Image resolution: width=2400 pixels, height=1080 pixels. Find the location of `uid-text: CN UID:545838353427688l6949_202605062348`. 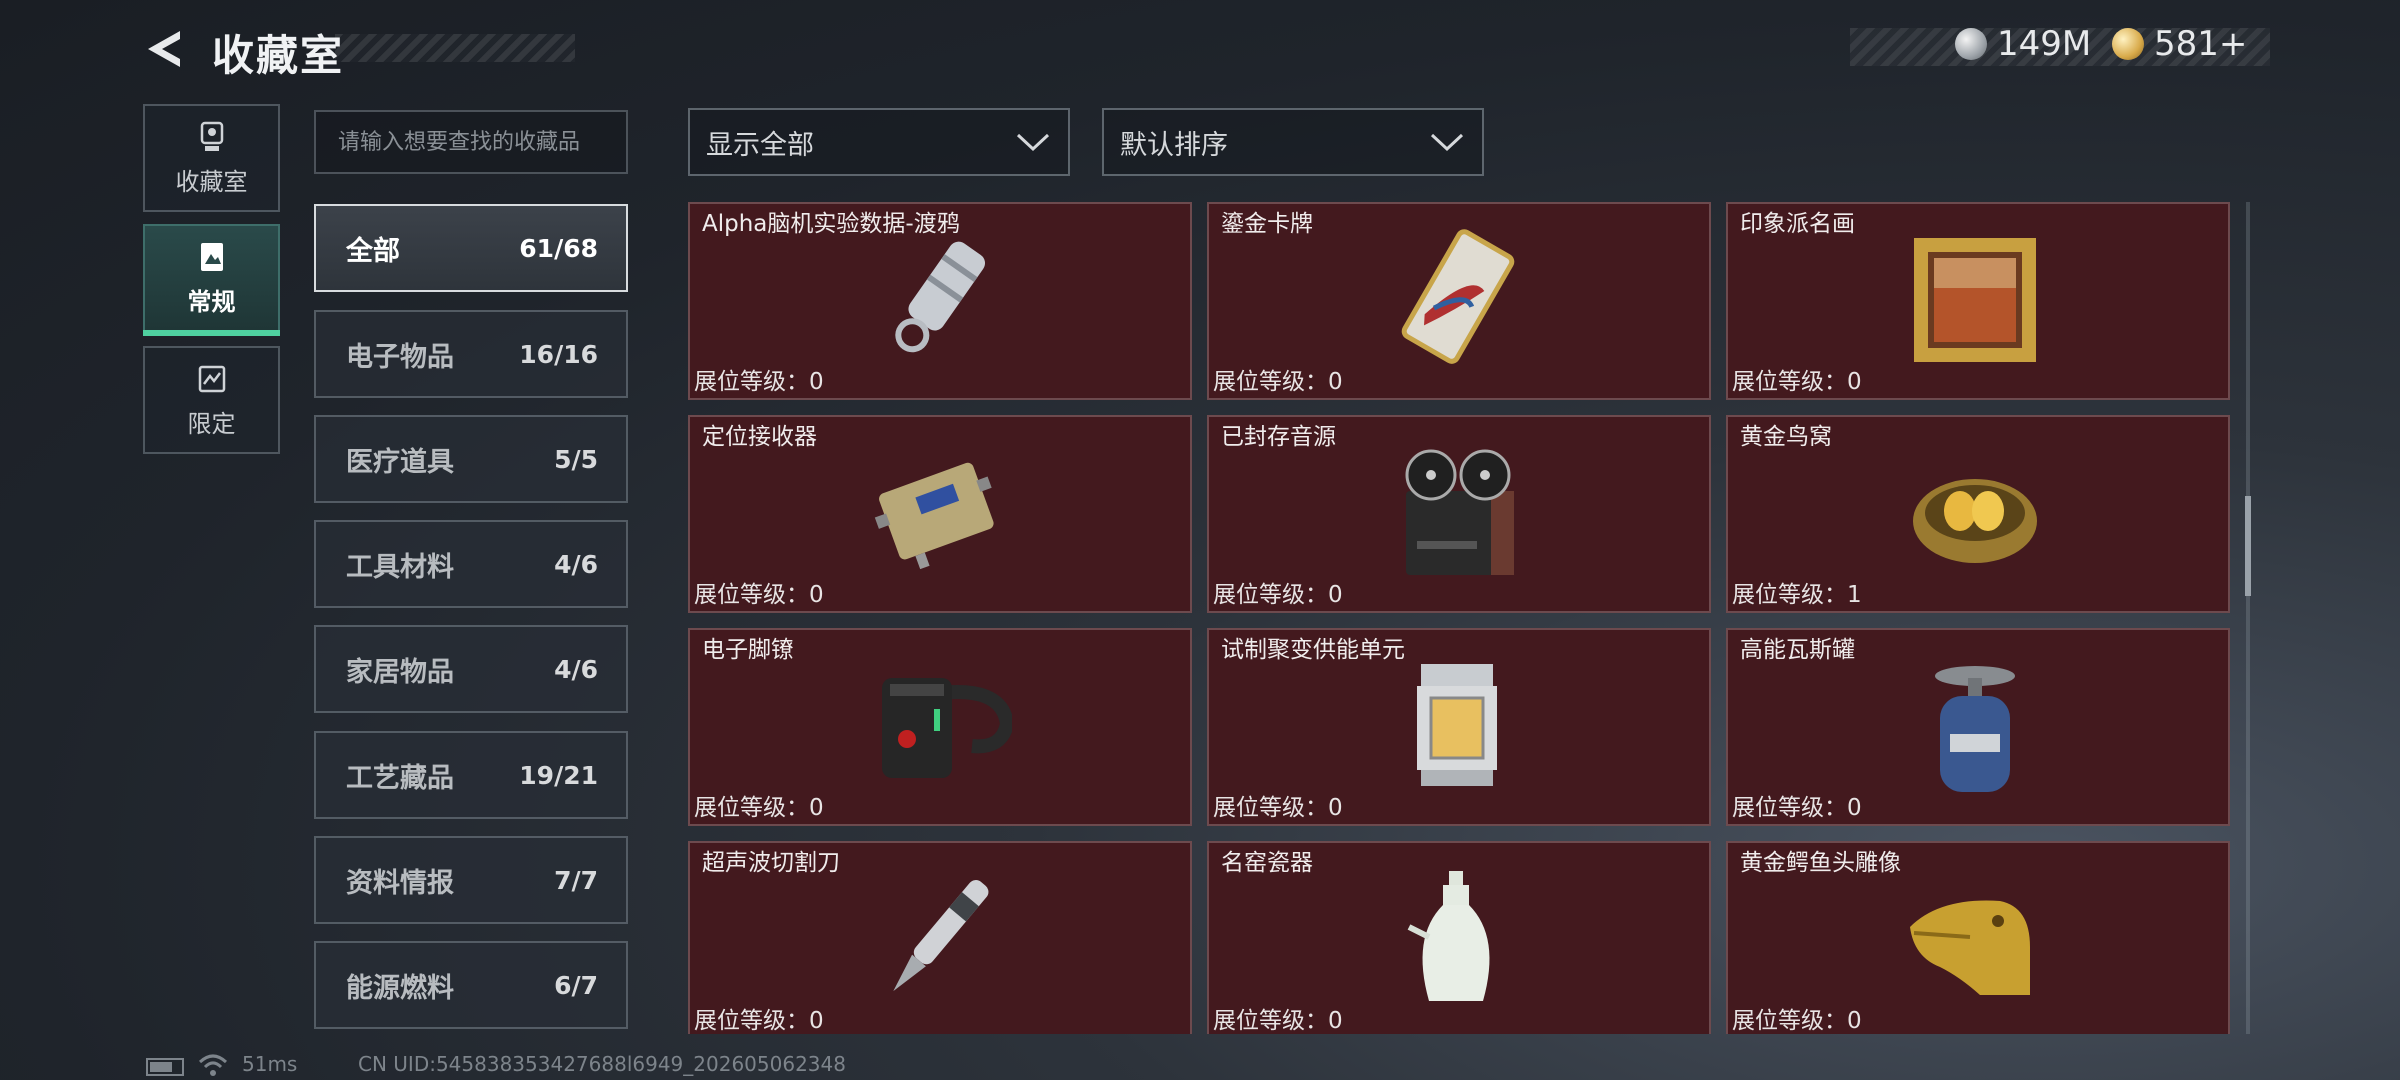

uid-text: CN UID:545838353427688l6949_202605062348 is located at coordinates (602, 1064).